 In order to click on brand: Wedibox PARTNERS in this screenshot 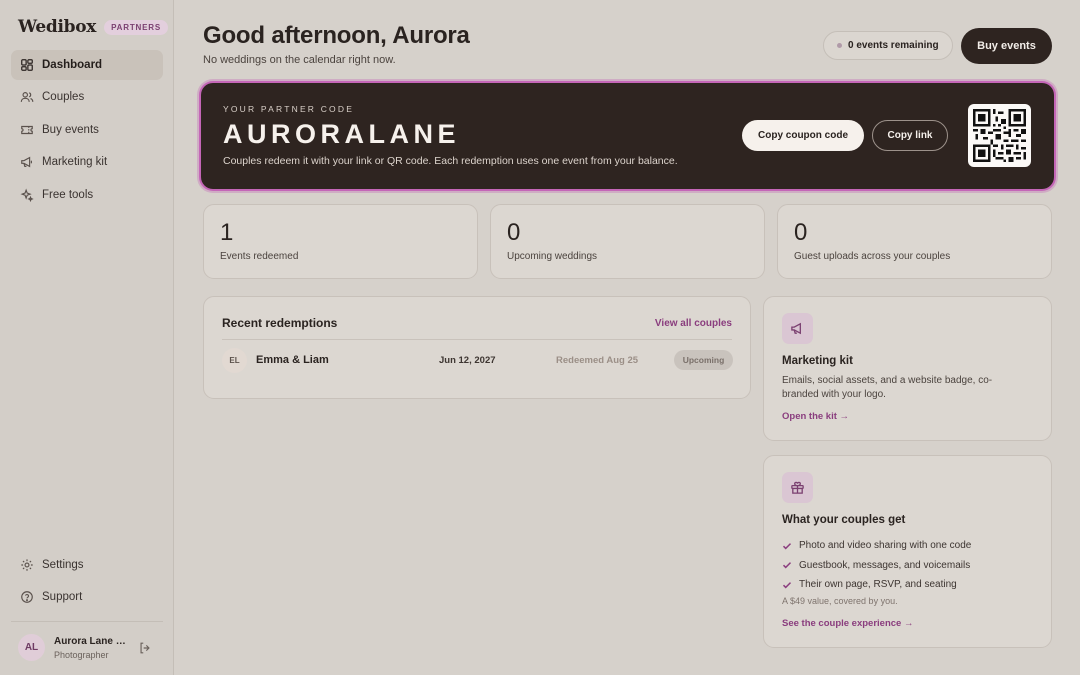, I will do `click(93, 27)`.